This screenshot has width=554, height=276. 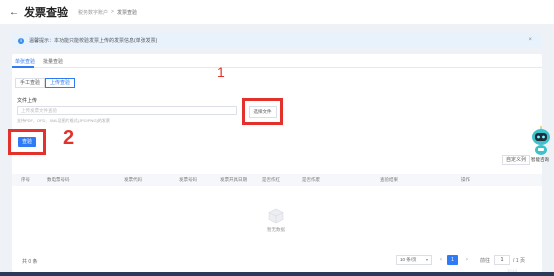 I want to click on prev-page-icon: ‹, so click(x=441, y=260).